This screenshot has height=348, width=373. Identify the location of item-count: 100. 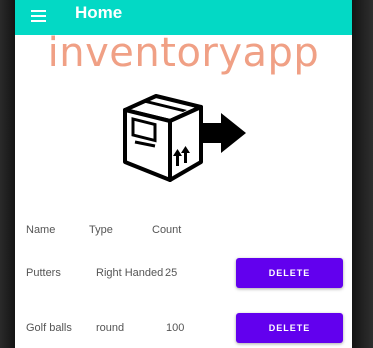
(175, 328).